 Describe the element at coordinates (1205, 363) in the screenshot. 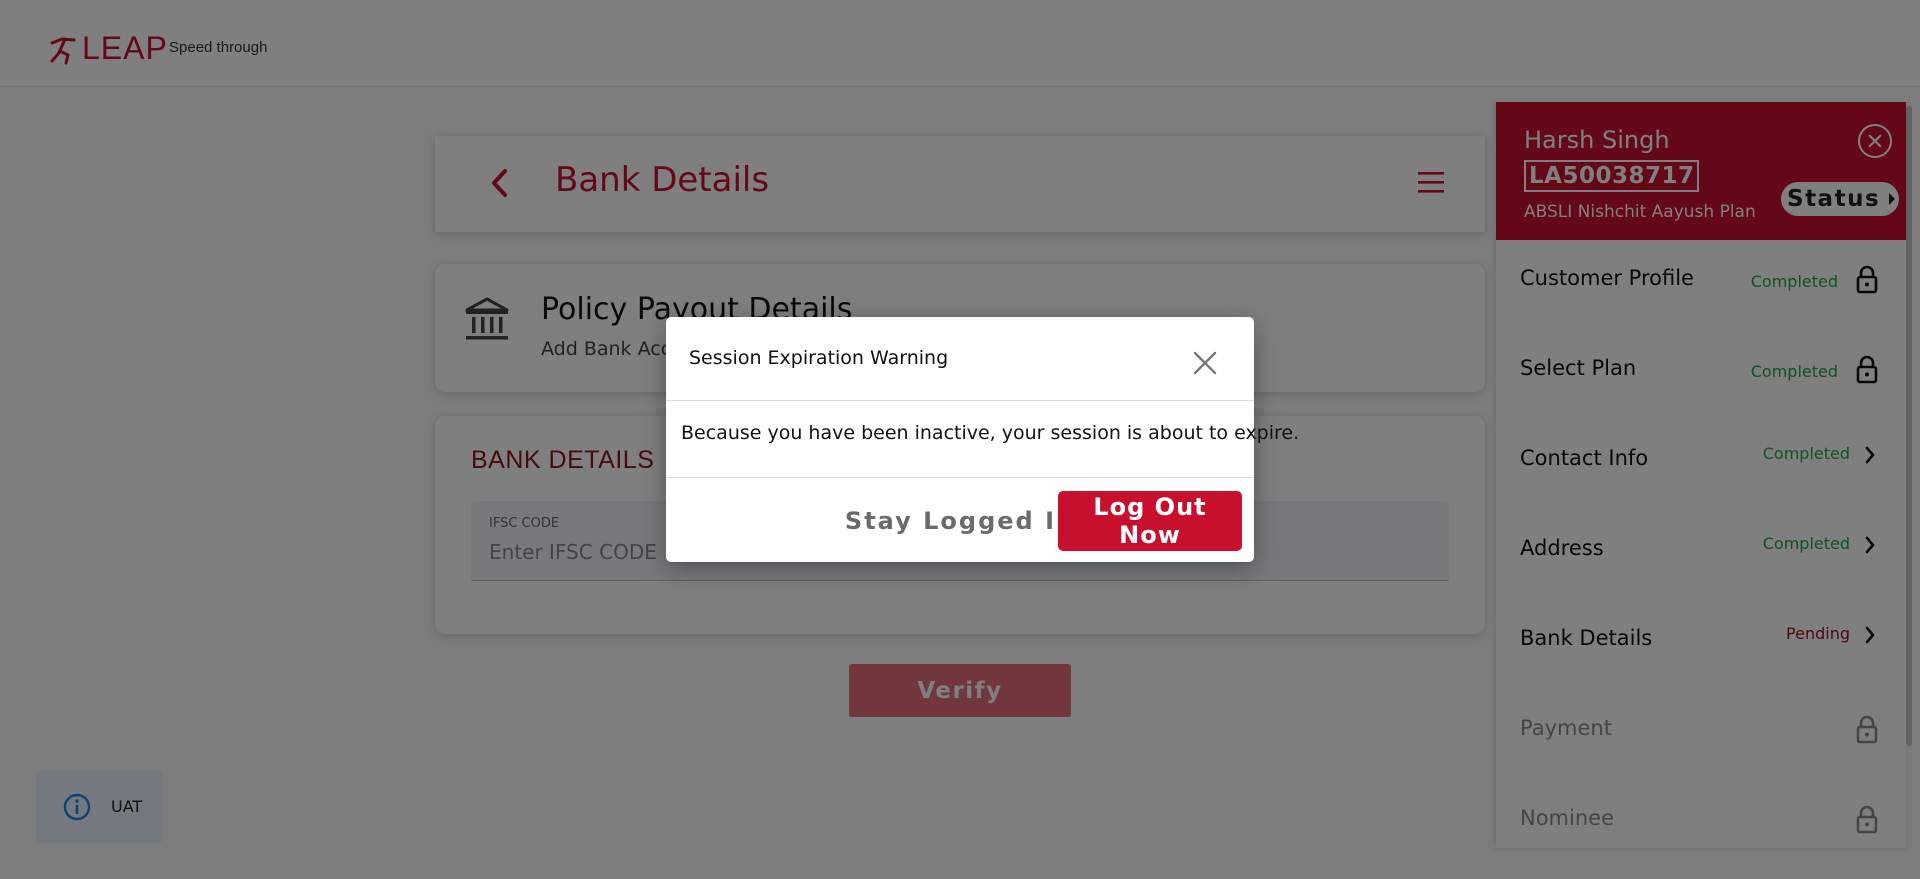

I see `close-icon` at that location.